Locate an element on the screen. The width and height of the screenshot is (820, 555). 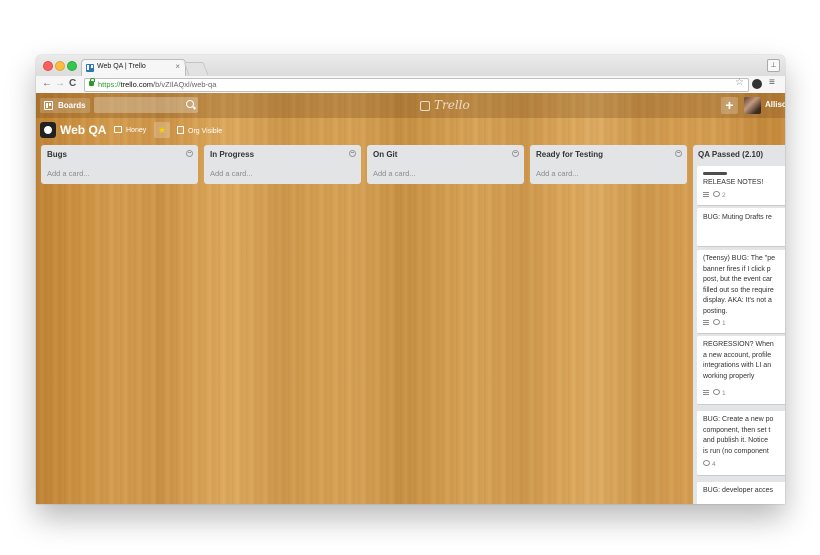
card-badges: 4 is located at coordinates (709, 464).